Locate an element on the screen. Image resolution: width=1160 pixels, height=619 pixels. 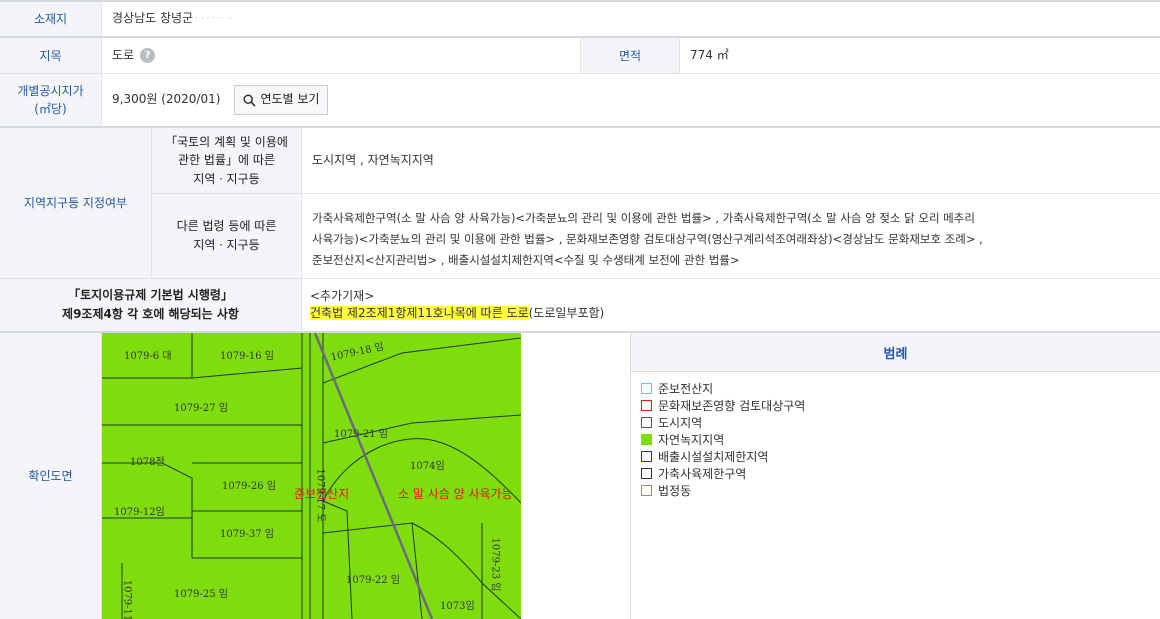
category-value-cell: 도로 ? is located at coordinates (341, 55).